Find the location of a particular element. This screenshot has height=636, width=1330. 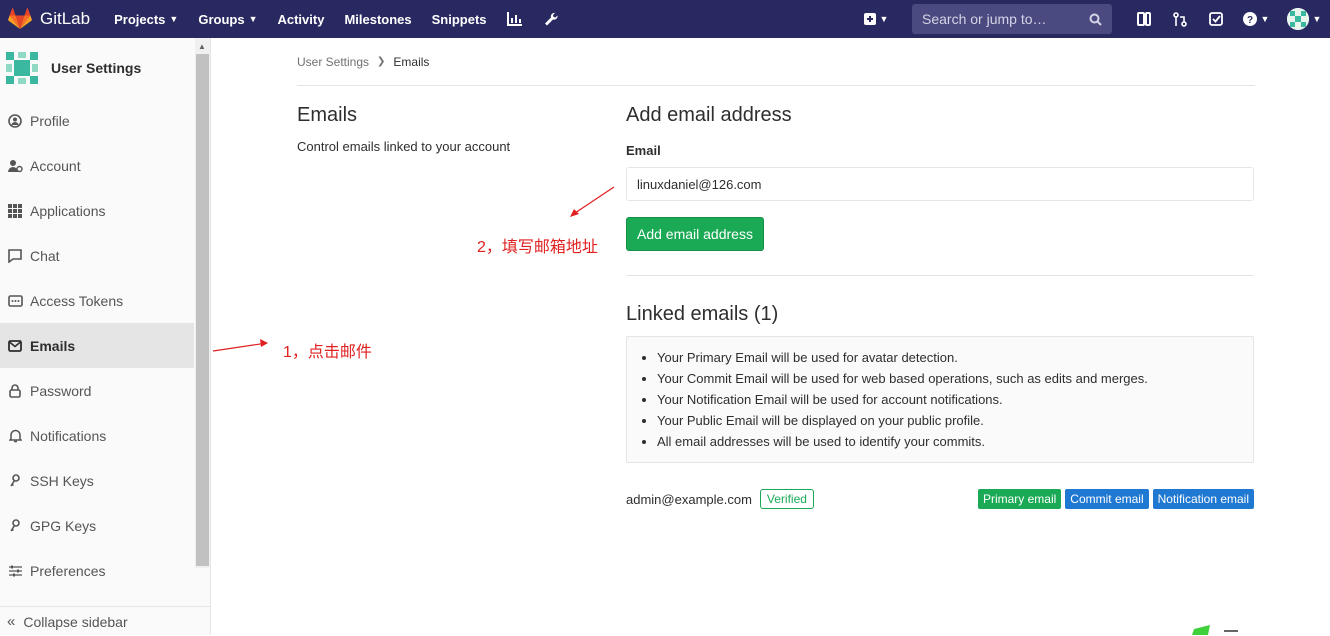

verified-badge: Verified is located at coordinates (786, 499).